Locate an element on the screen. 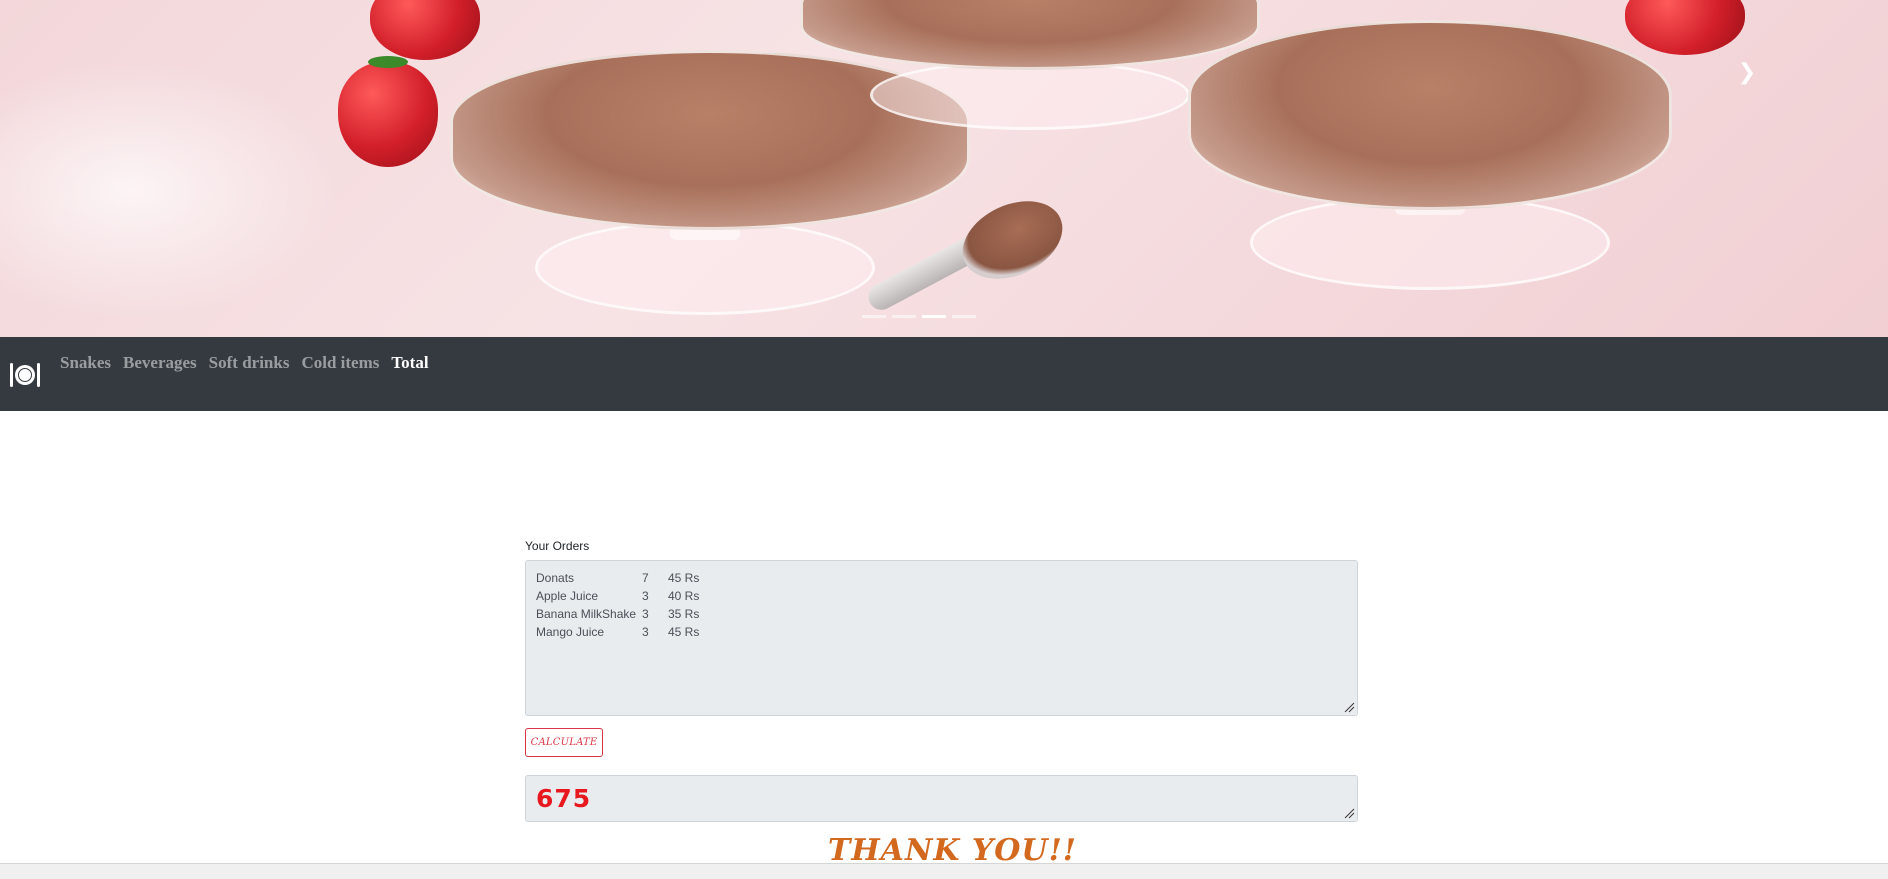 This screenshot has height=879, width=1888. carousel-next-button: ❯ is located at coordinates (1747, 73).